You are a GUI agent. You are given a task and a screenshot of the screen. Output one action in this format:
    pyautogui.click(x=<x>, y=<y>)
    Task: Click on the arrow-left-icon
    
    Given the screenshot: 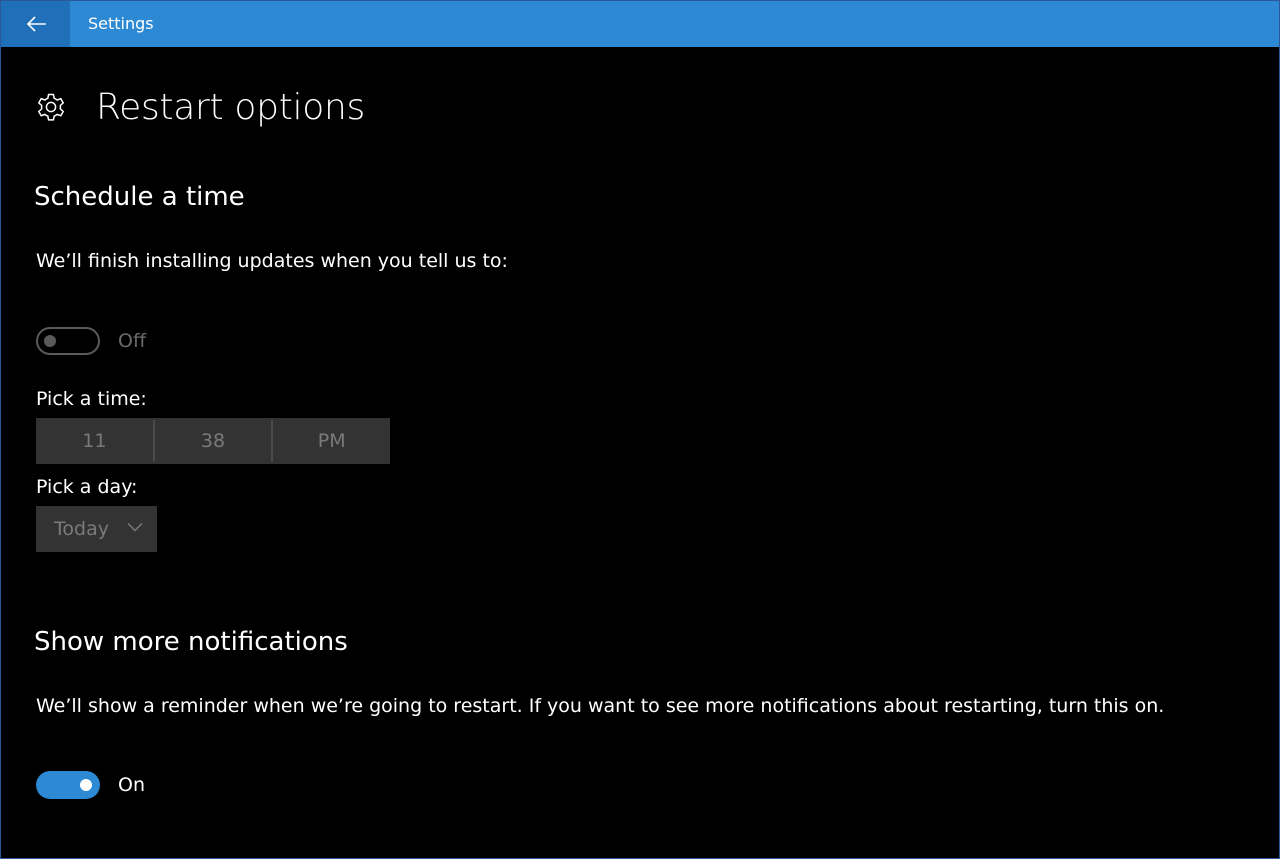 What is the action you would take?
    pyautogui.click(x=36, y=24)
    